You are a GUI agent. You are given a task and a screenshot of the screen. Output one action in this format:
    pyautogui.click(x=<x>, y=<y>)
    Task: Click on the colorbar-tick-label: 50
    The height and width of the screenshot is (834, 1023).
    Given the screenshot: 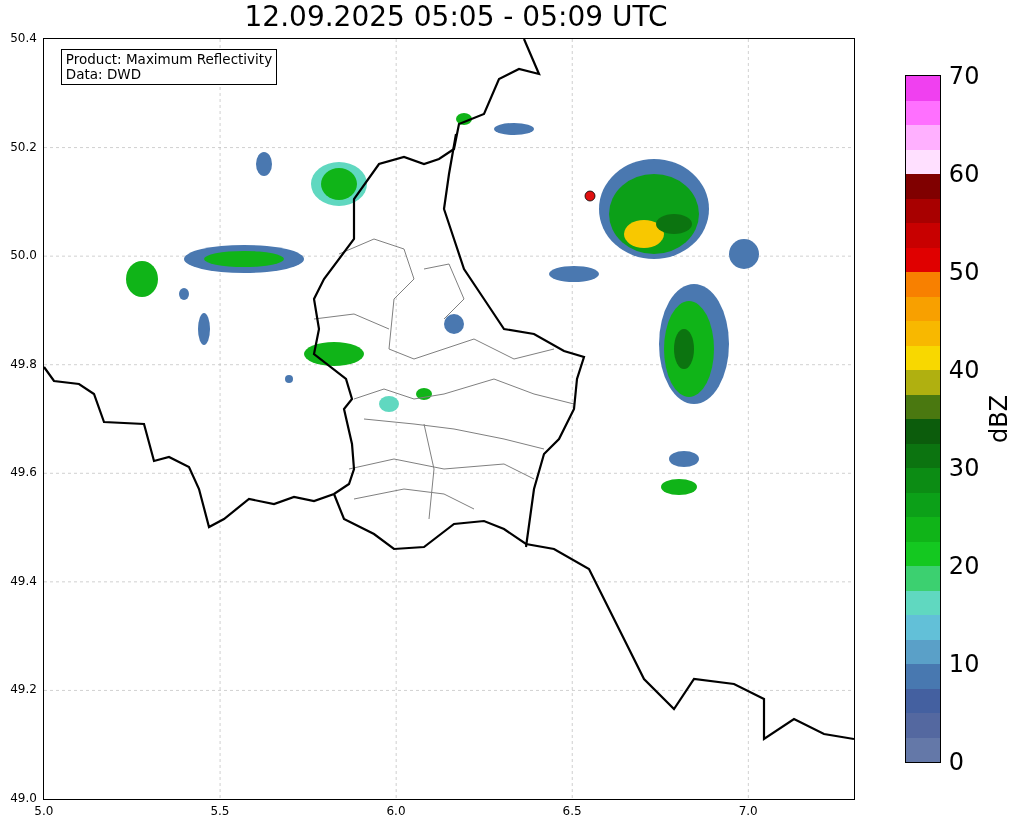 What is the action you would take?
    pyautogui.click(x=964, y=272)
    